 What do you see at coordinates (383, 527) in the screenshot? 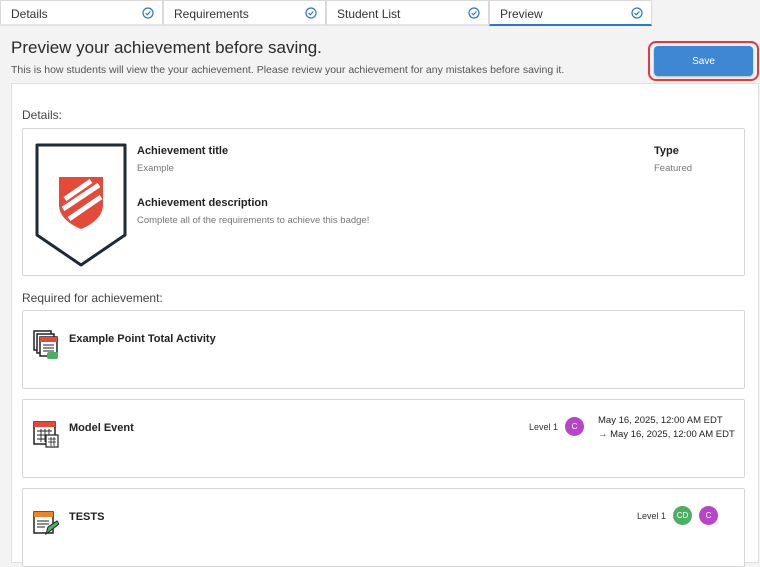
I see `requirement-card: TESTS Level 1 CD C` at bounding box center [383, 527].